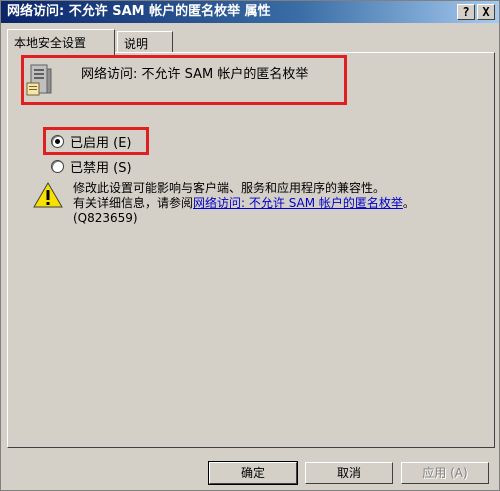 This screenshot has width=500, height=491. I want to click on cancel-label: 取消, so click(348, 473).